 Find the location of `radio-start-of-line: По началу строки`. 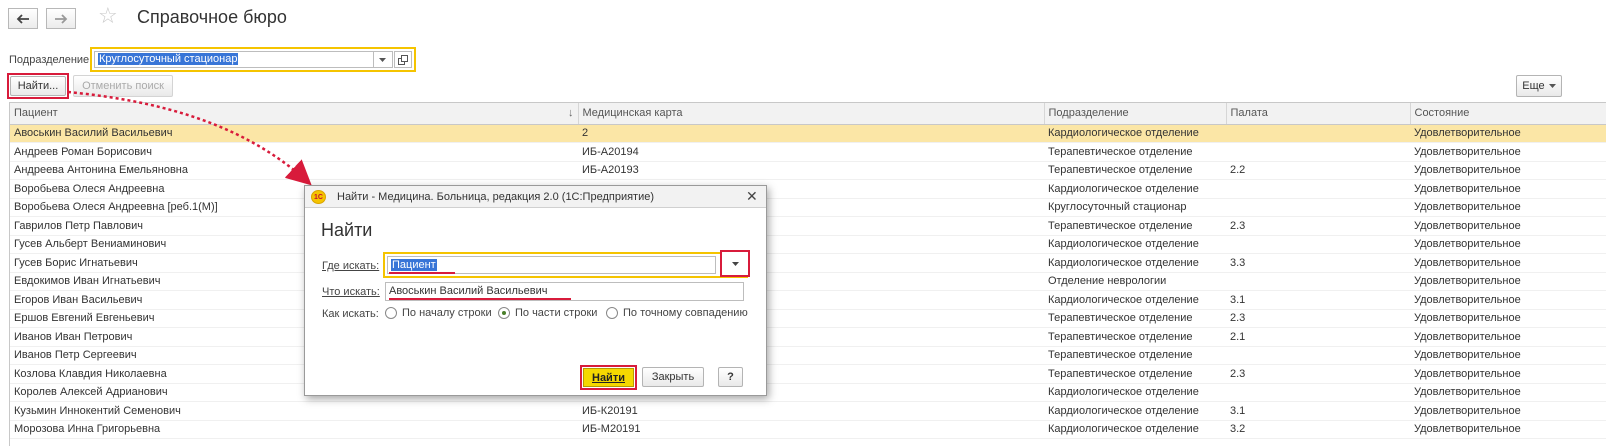

radio-start-of-line: По началу строки is located at coordinates (438, 313).